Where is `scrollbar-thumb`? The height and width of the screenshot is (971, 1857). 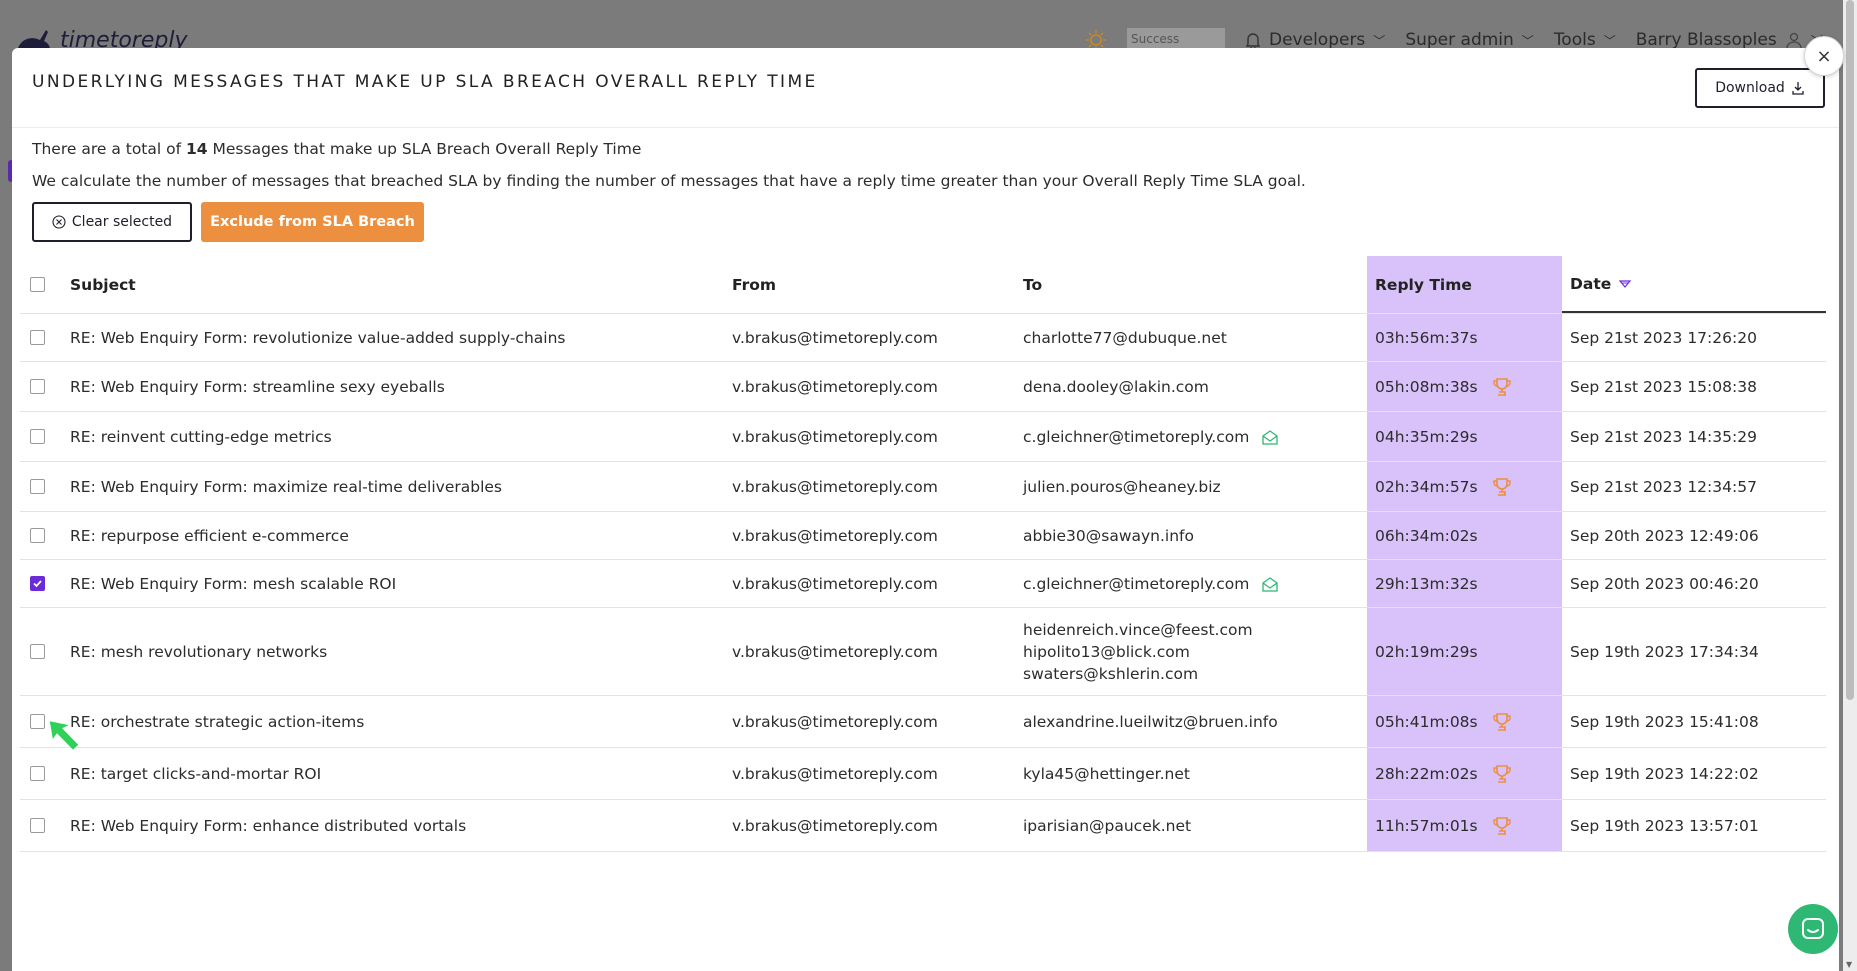
scrollbar-thumb is located at coordinates (1850, 350).